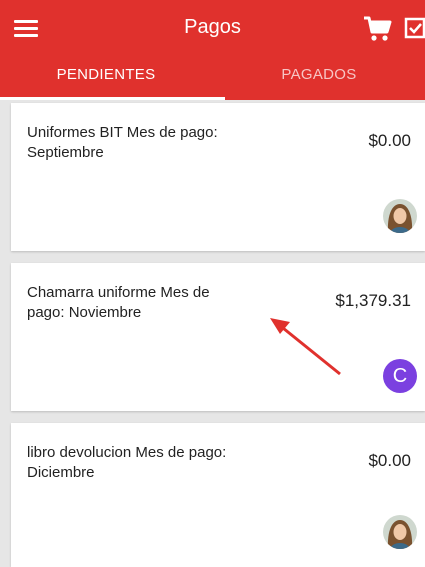 Image resolution: width=425 pixels, height=567 pixels. What do you see at coordinates (373, 300) in the screenshot?
I see `payment-amount: $1,379.31` at bounding box center [373, 300].